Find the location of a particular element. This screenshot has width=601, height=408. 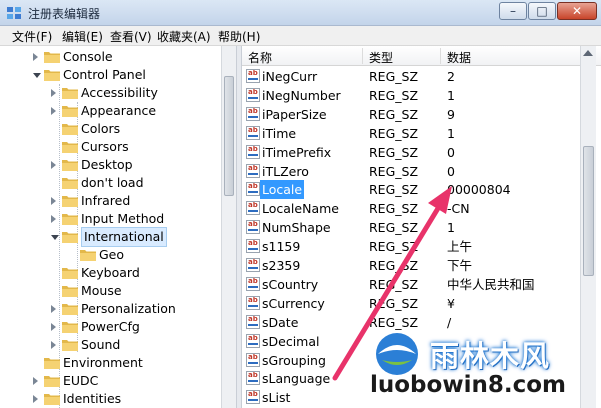

table-row: ab sCountry REG_SZ 中华人民共和国 is located at coordinates (409, 284).